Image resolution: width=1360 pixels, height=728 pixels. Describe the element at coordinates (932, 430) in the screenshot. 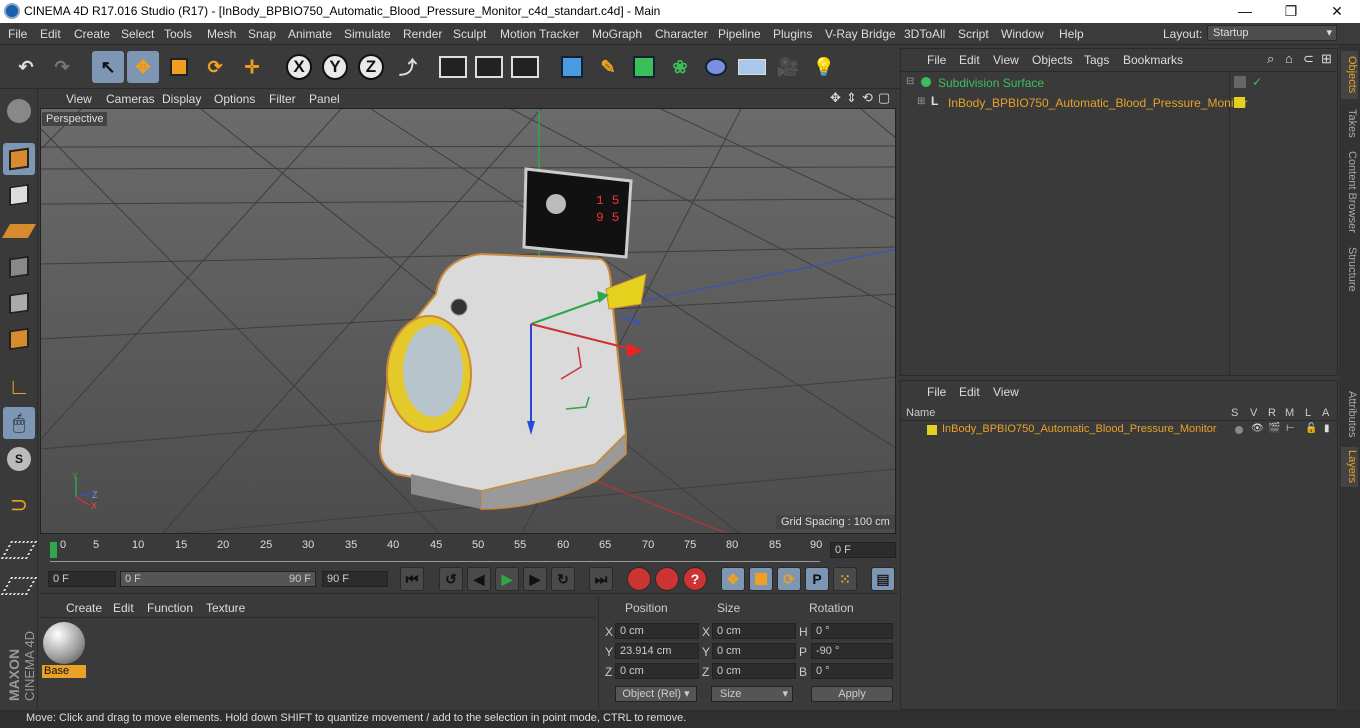

I see `layer-color-swatch` at that location.